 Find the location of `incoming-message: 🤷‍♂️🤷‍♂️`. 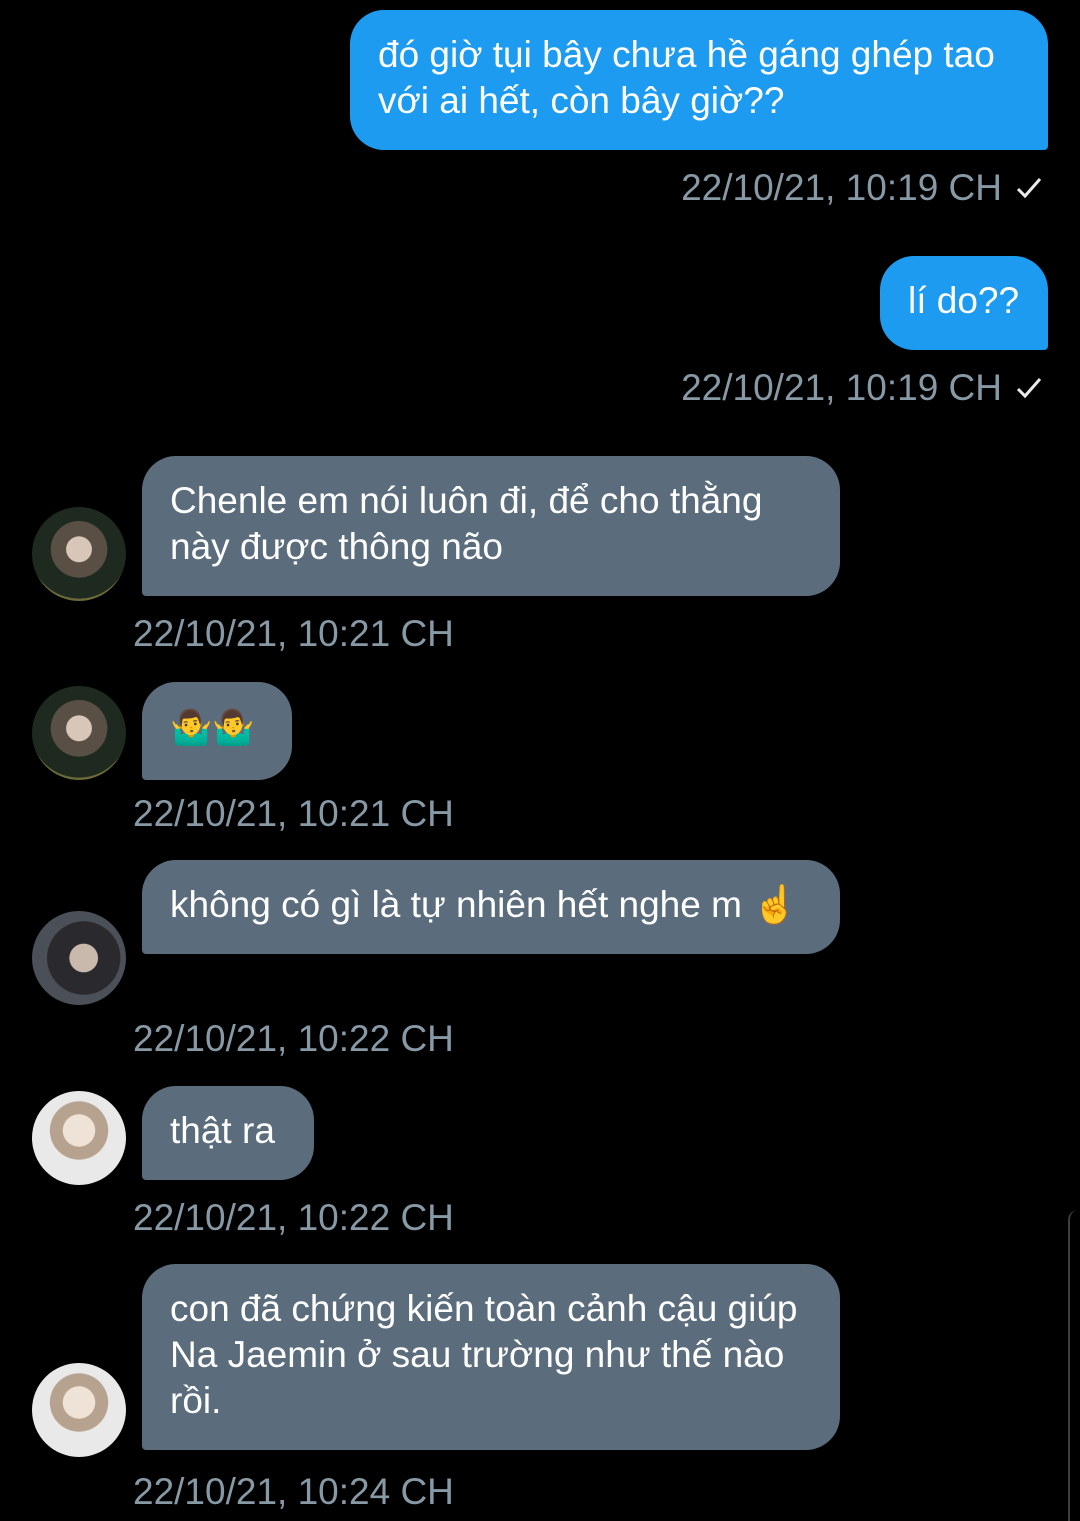

incoming-message: 🤷‍♂️🤷‍♂️ is located at coordinates (217, 731).